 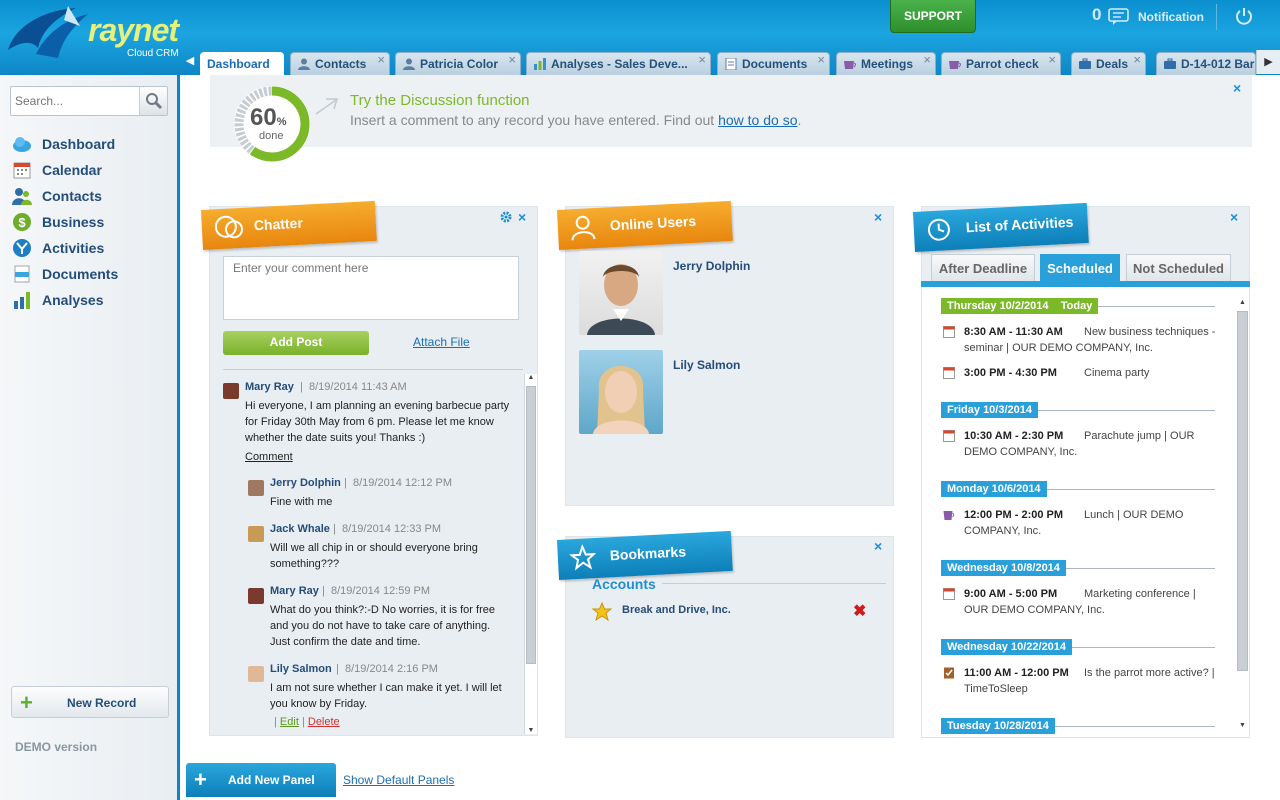 I want to click on header-divider, so click(x=1216, y=17).